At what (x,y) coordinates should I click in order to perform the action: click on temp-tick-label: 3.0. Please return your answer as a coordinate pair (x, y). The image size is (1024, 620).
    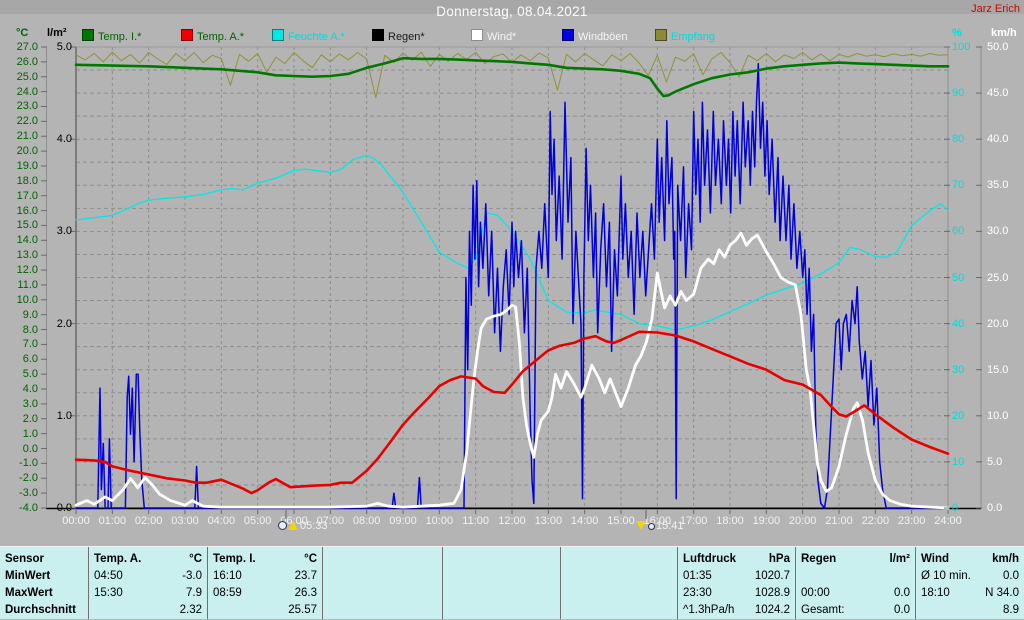
    Looking at the image, I should click on (30, 403).